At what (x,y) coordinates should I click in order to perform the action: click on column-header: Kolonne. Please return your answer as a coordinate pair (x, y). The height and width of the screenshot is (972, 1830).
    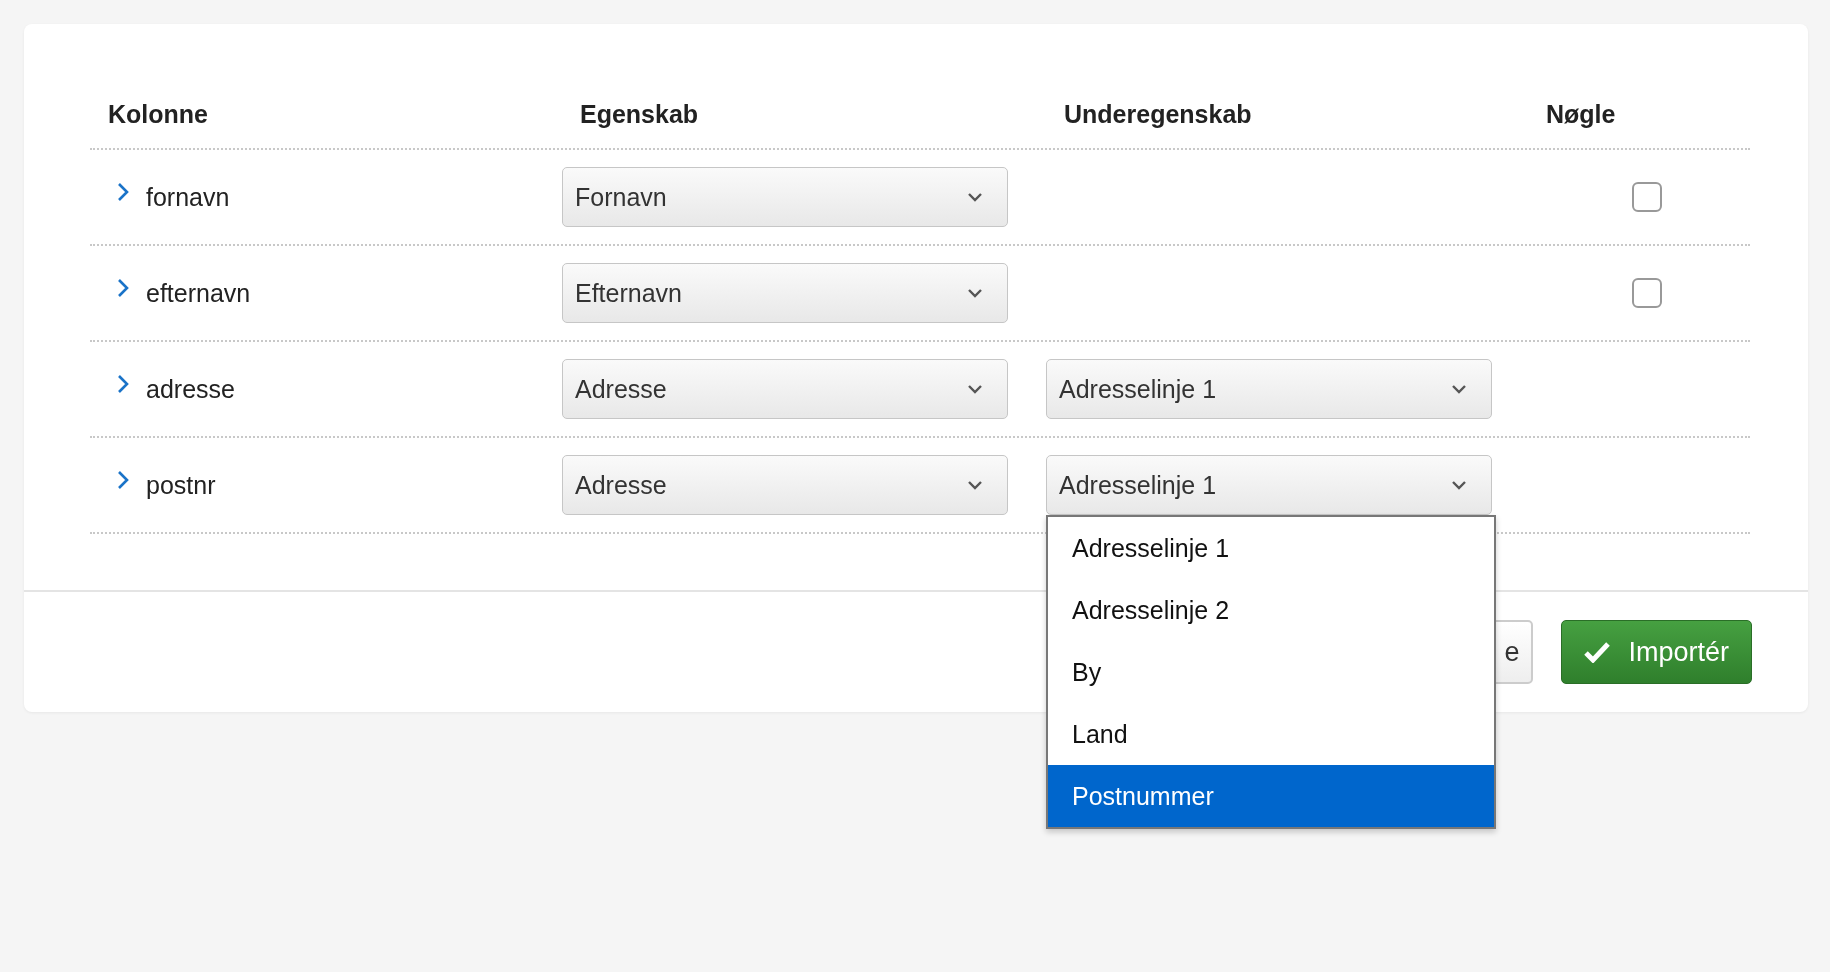
    Looking at the image, I should click on (158, 114).